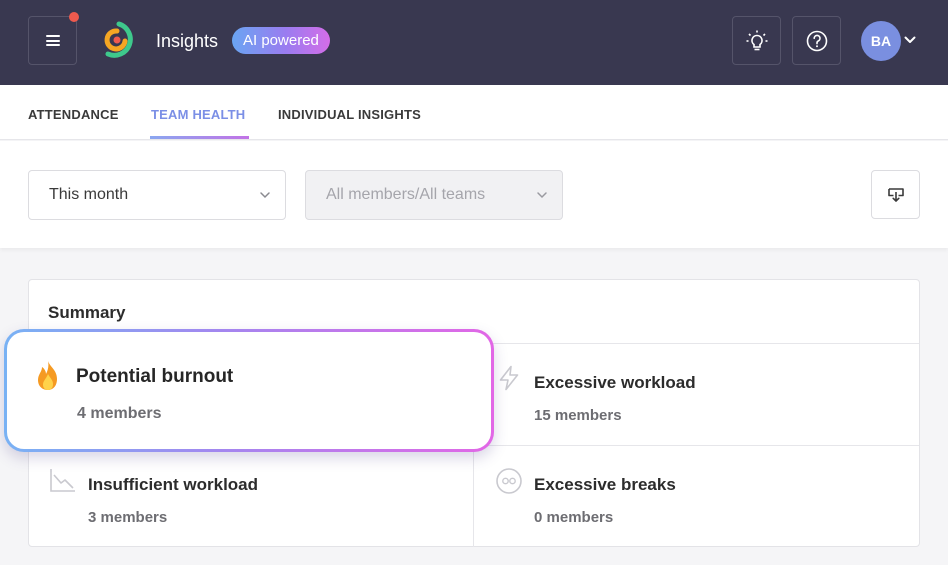  What do you see at coordinates (87, 312) in the screenshot?
I see `summary-title: Summary` at bounding box center [87, 312].